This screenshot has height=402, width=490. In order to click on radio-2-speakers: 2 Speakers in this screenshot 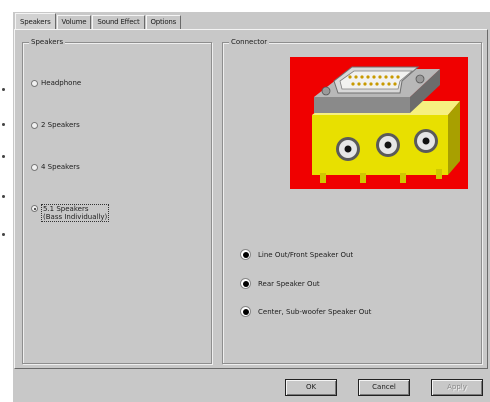, I will do `click(55, 125)`.